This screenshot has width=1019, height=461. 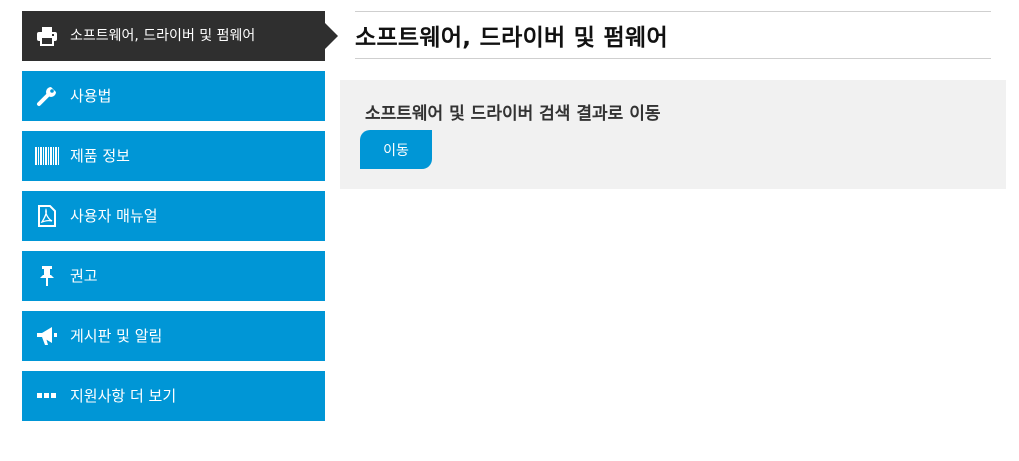 What do you see at coordinates (123, 395) in the screenshot?
I see `sidebar-item-label: 지원사항 더 보기` at bounding box center [123, 395].